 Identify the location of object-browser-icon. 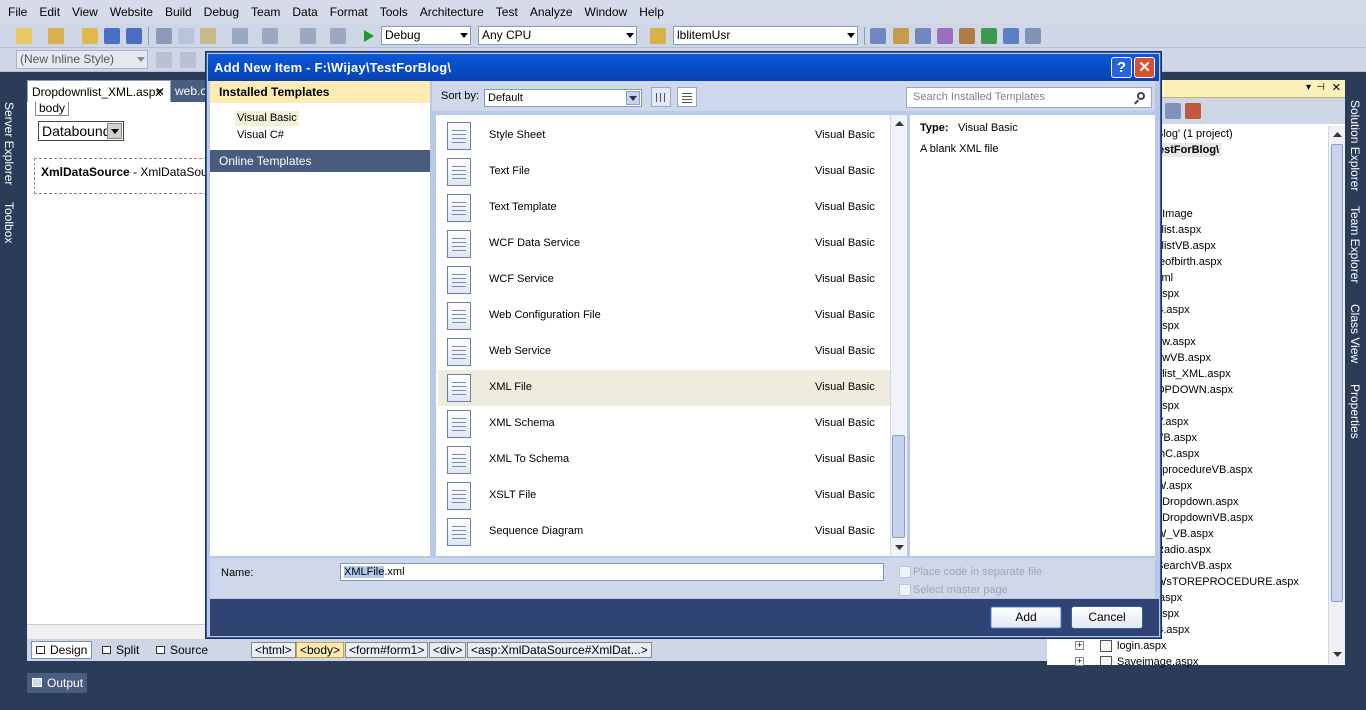
(923, 36).